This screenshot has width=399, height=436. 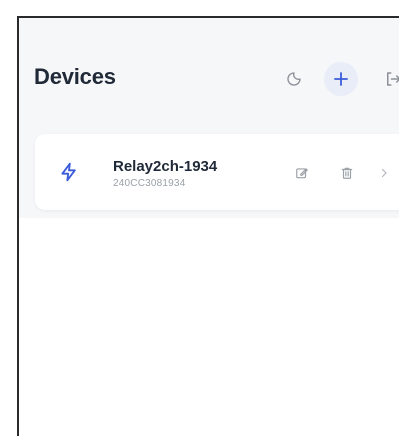 What do you see at coordinates (393, 79) in the screenshot?
I see `logout-icon` at bounding box center [393, 79].